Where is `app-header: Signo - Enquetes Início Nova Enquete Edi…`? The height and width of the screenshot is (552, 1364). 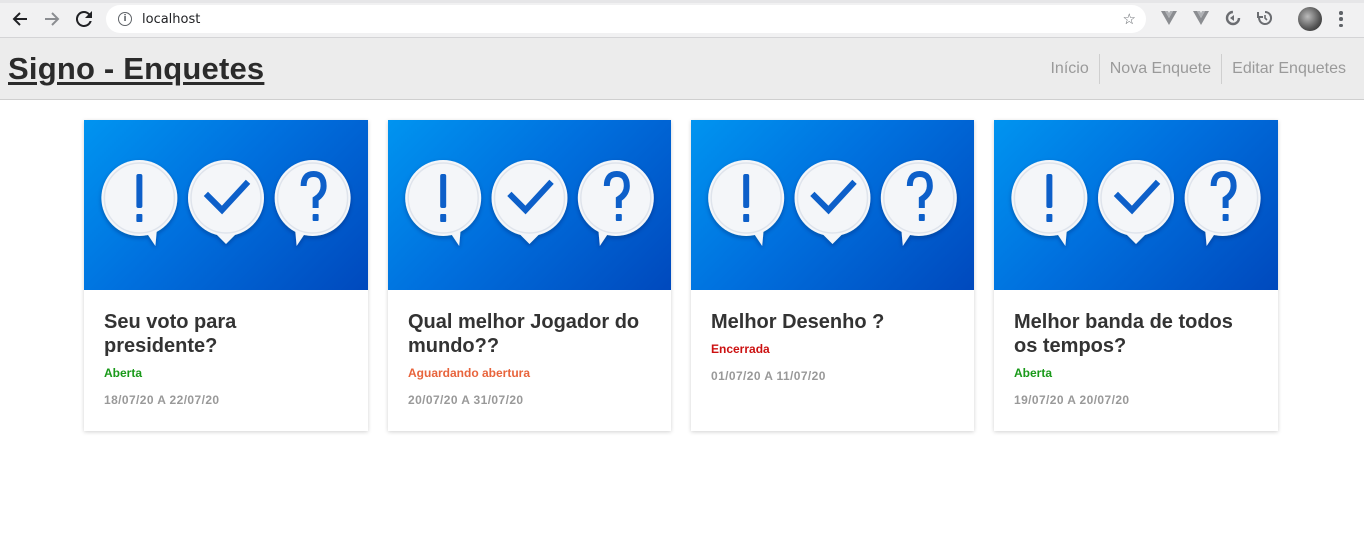 app-header: Signo - Enquetes Início Nova Enquete Edi… is located at coordinates (682, 69).